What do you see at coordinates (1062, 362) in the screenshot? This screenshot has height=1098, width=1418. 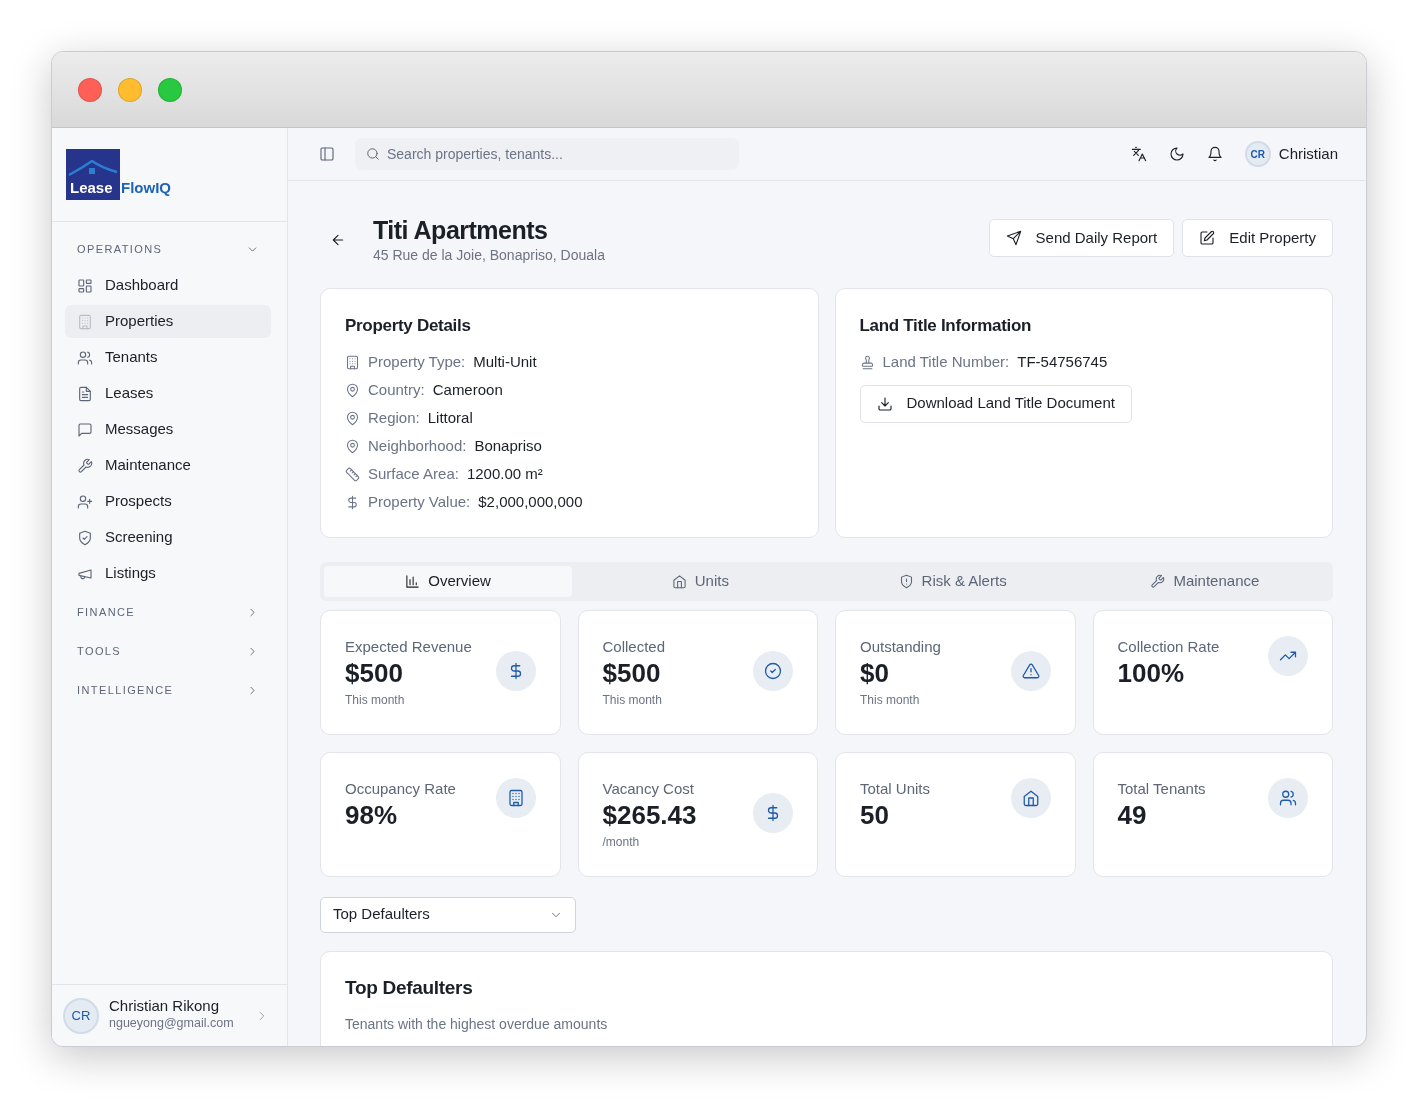 I see `detail-value: TF-54756745` at bounding box center [1062, 362].